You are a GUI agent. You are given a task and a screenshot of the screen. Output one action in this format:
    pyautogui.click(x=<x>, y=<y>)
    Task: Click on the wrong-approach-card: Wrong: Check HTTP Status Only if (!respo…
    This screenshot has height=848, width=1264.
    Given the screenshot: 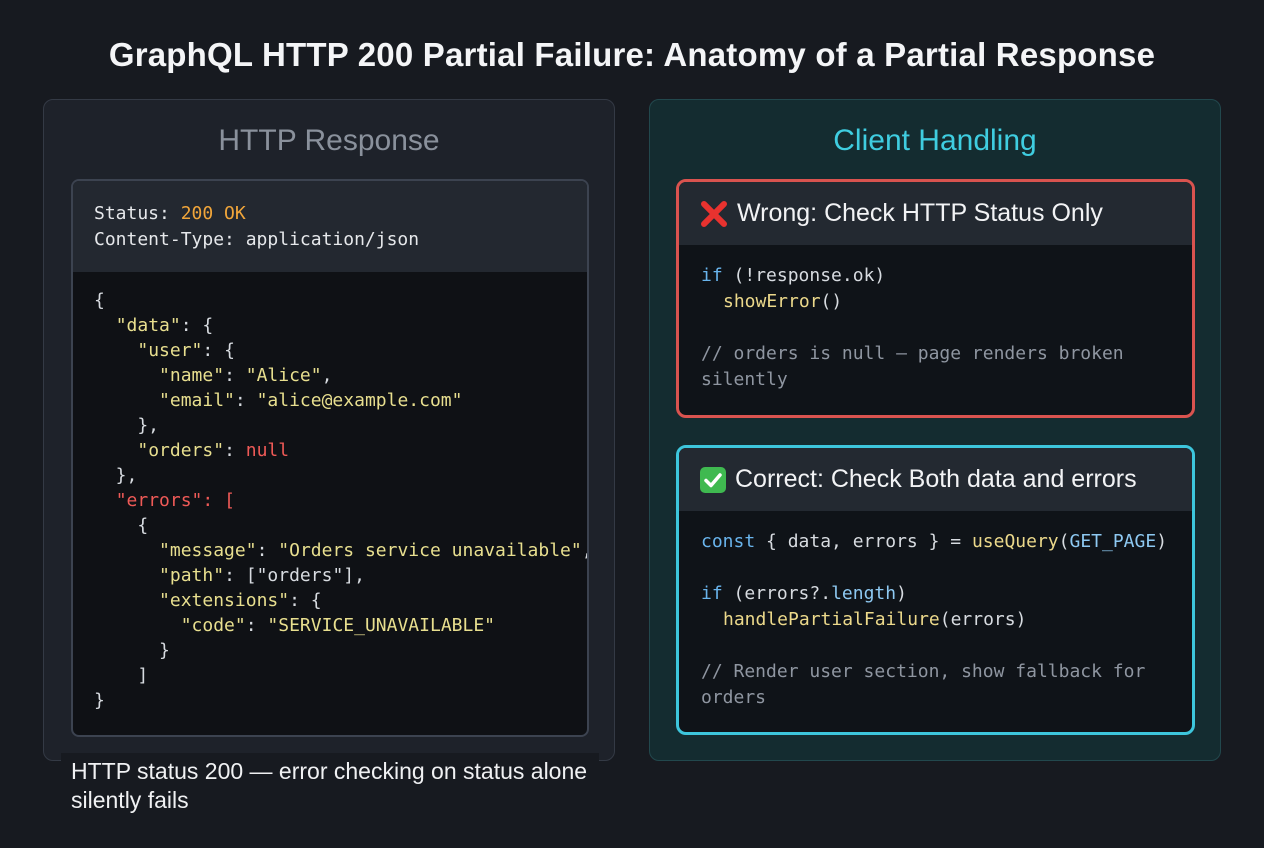 What is the action you would take?
    pyautogui.click(x=935, y=298)
    